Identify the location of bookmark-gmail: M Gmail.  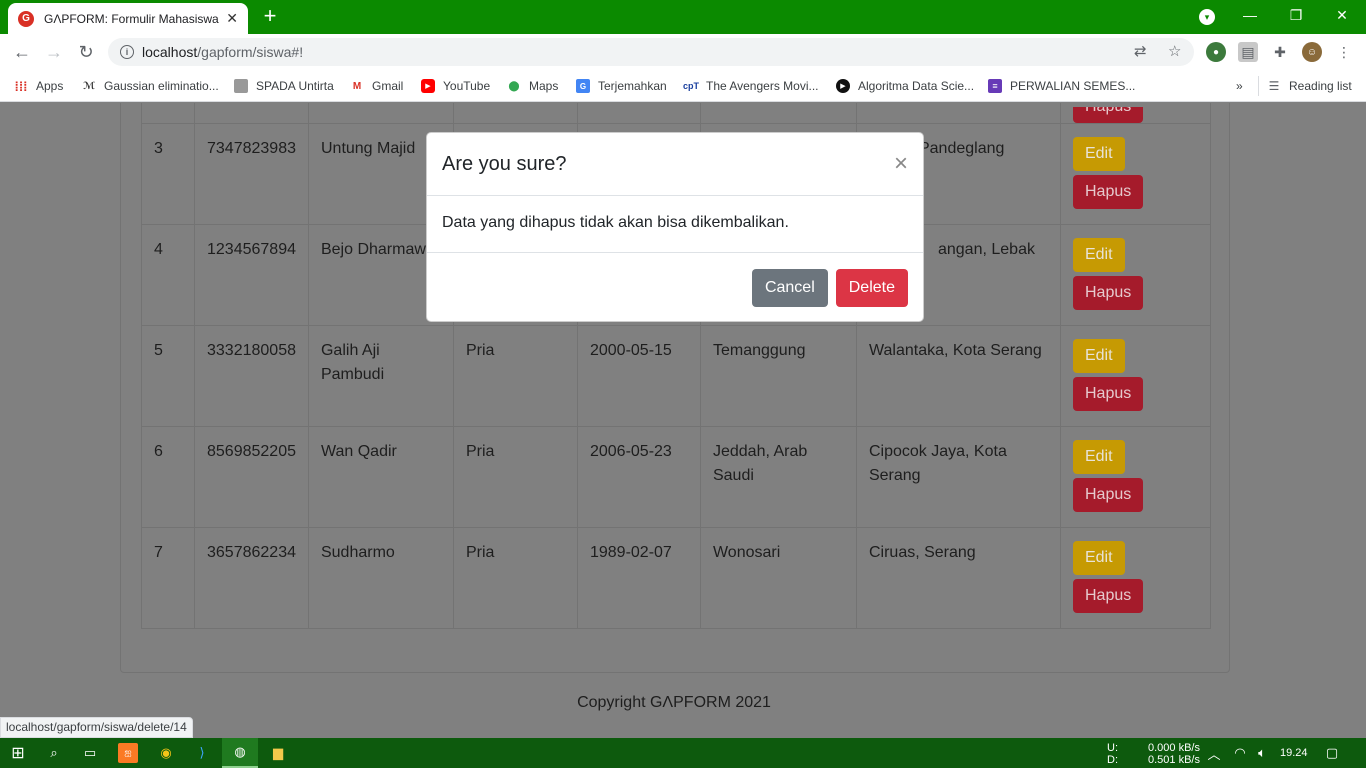
(377, 86).